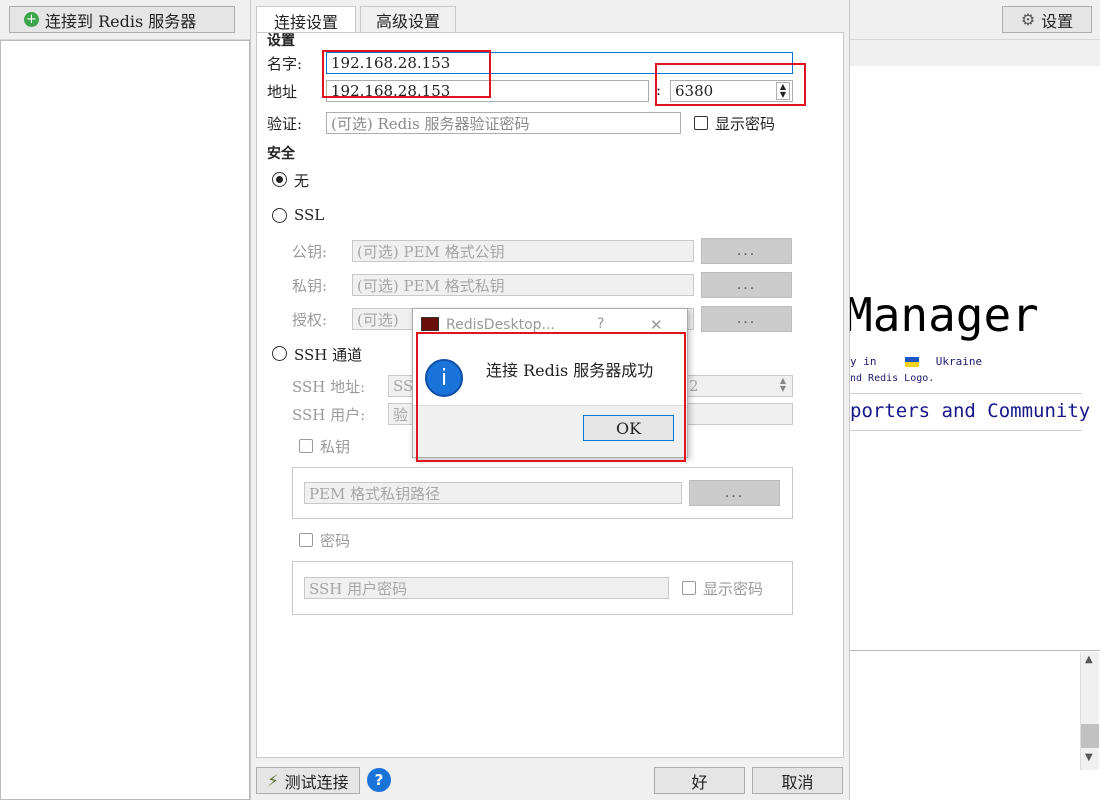 The width and height of the screenshot is (1100, 800). Describe the element at coordinates (431, 285) in the screenshot. I see `private-key-placeholder: (可选) PEM 格式私钥` at that location.